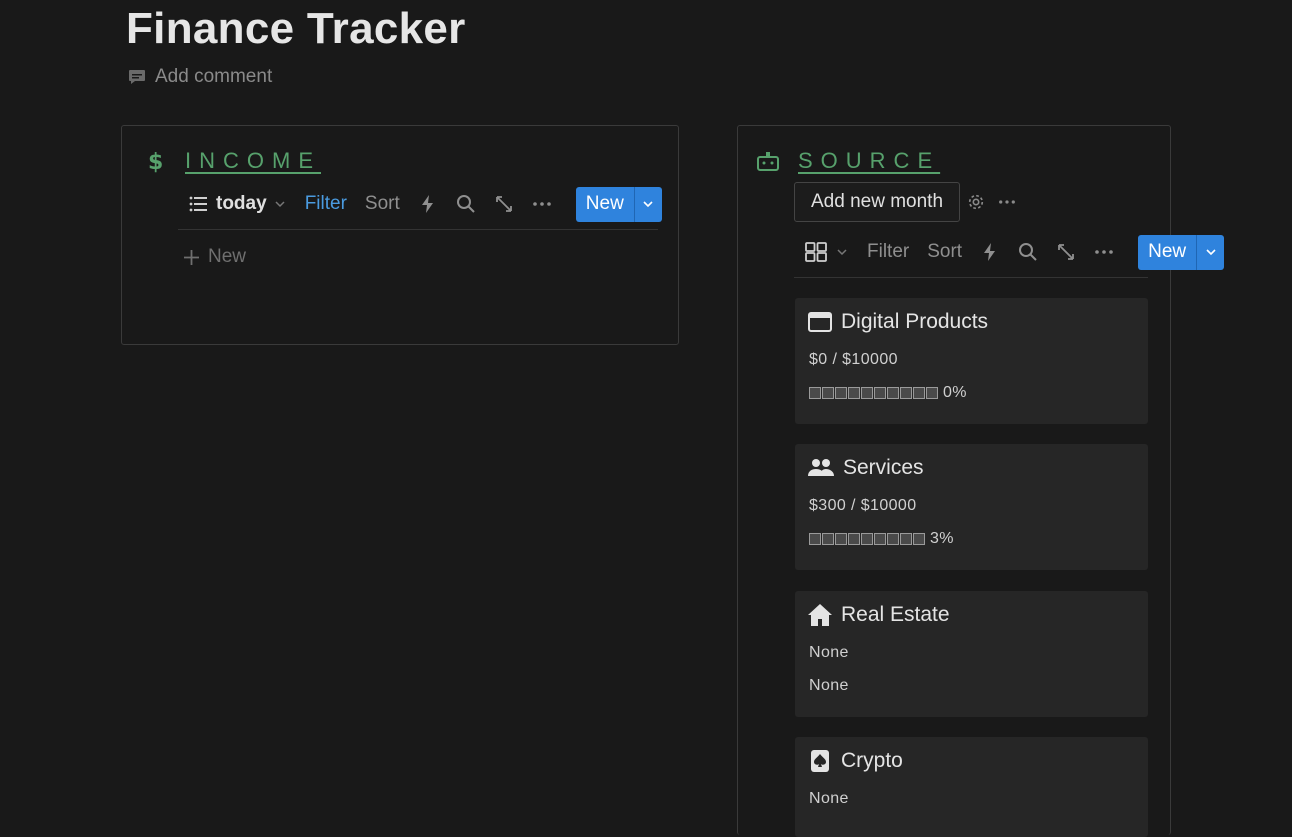 This screenshot has width=1292, height=837. I want to click on card-title-label: Real Estate, so click(895, 614).